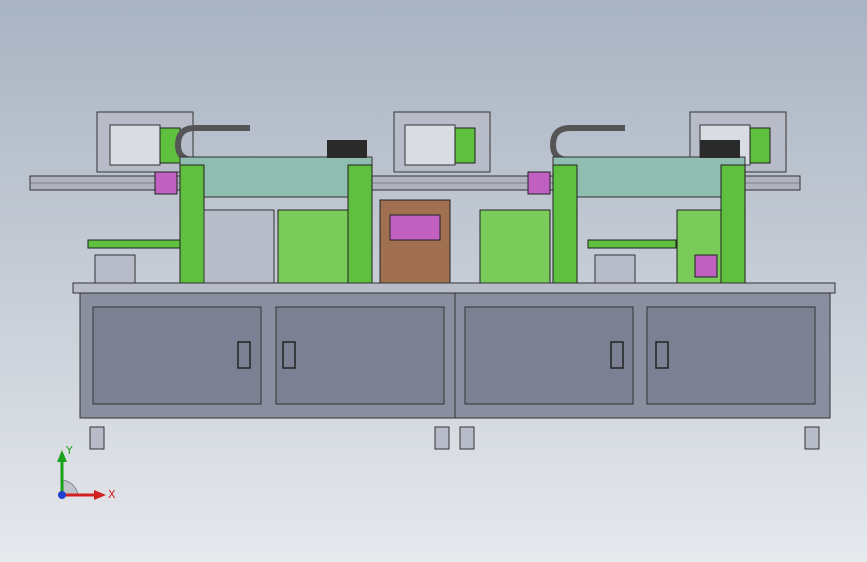 The image size is (867, 562). Describe the element at coordinates (86, 472) in the screenshot. I see `orientation-triad: Y X` at that location.